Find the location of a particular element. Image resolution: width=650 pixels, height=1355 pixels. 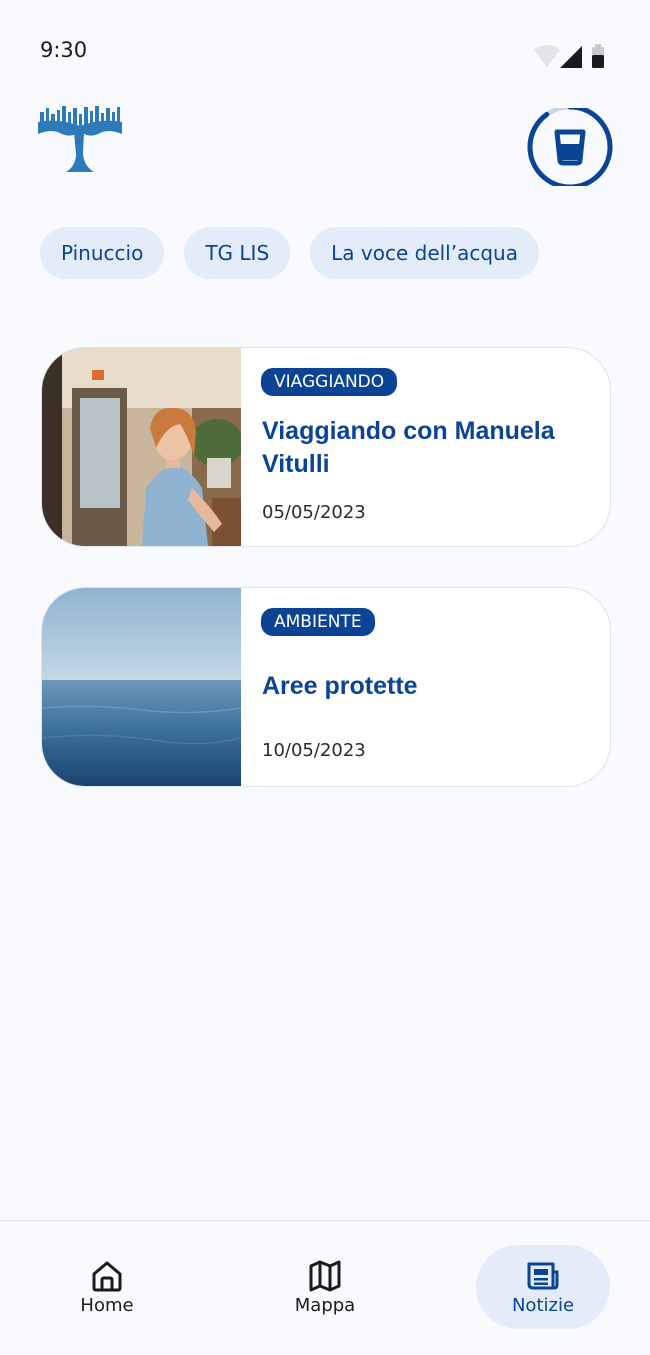

status-time: 9:30 is located at coordinates (64, 50).